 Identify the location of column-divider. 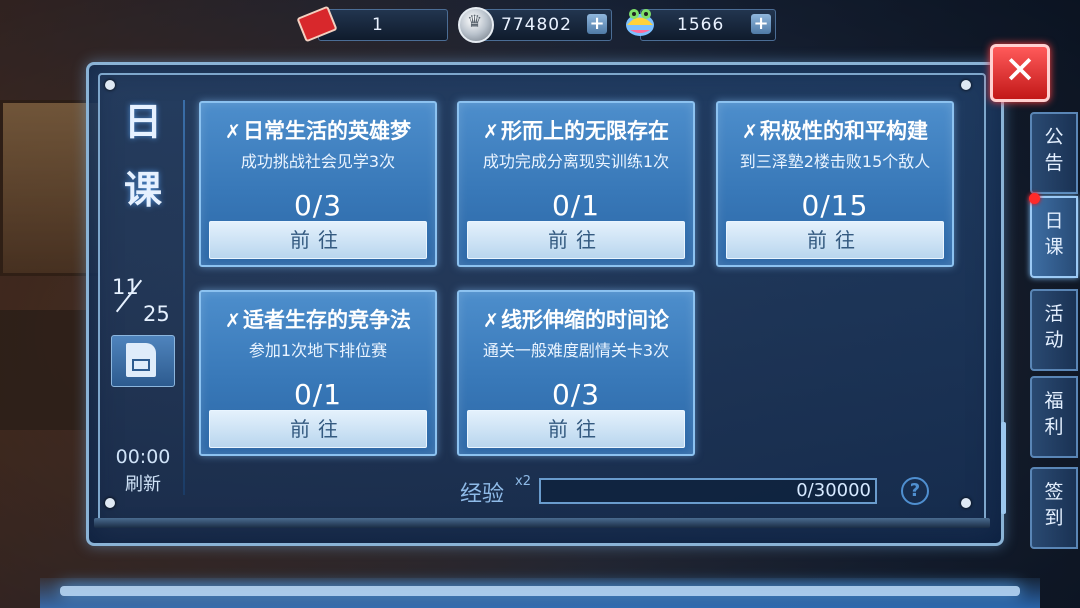
(184, 297).